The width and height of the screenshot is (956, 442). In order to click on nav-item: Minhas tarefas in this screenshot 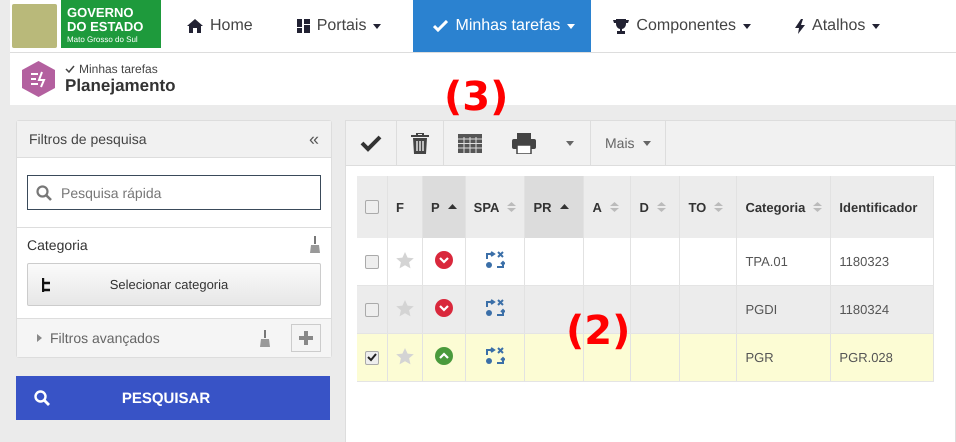, I will do `click(502, 26)`.